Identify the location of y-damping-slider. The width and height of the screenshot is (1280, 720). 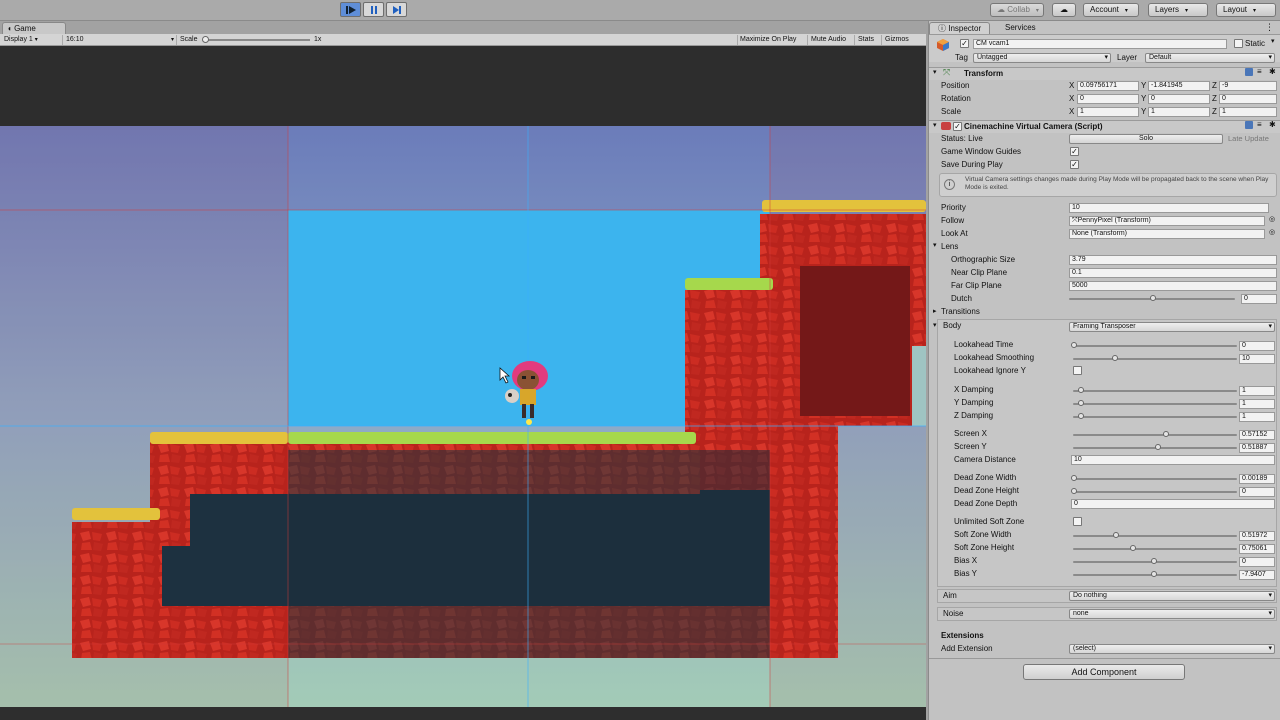
(1155, 404).